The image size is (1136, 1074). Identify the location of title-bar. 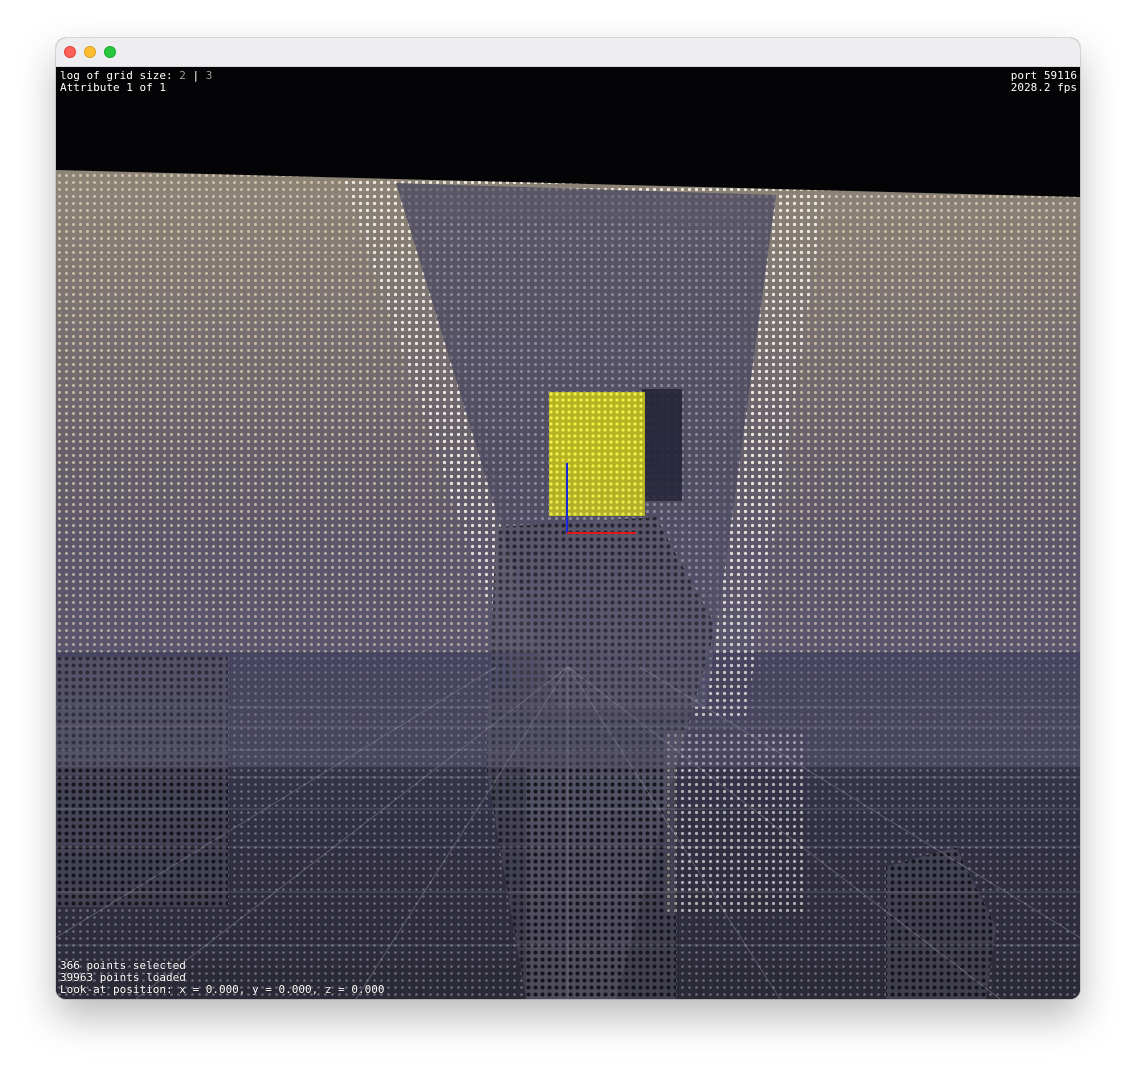
(568, 52).